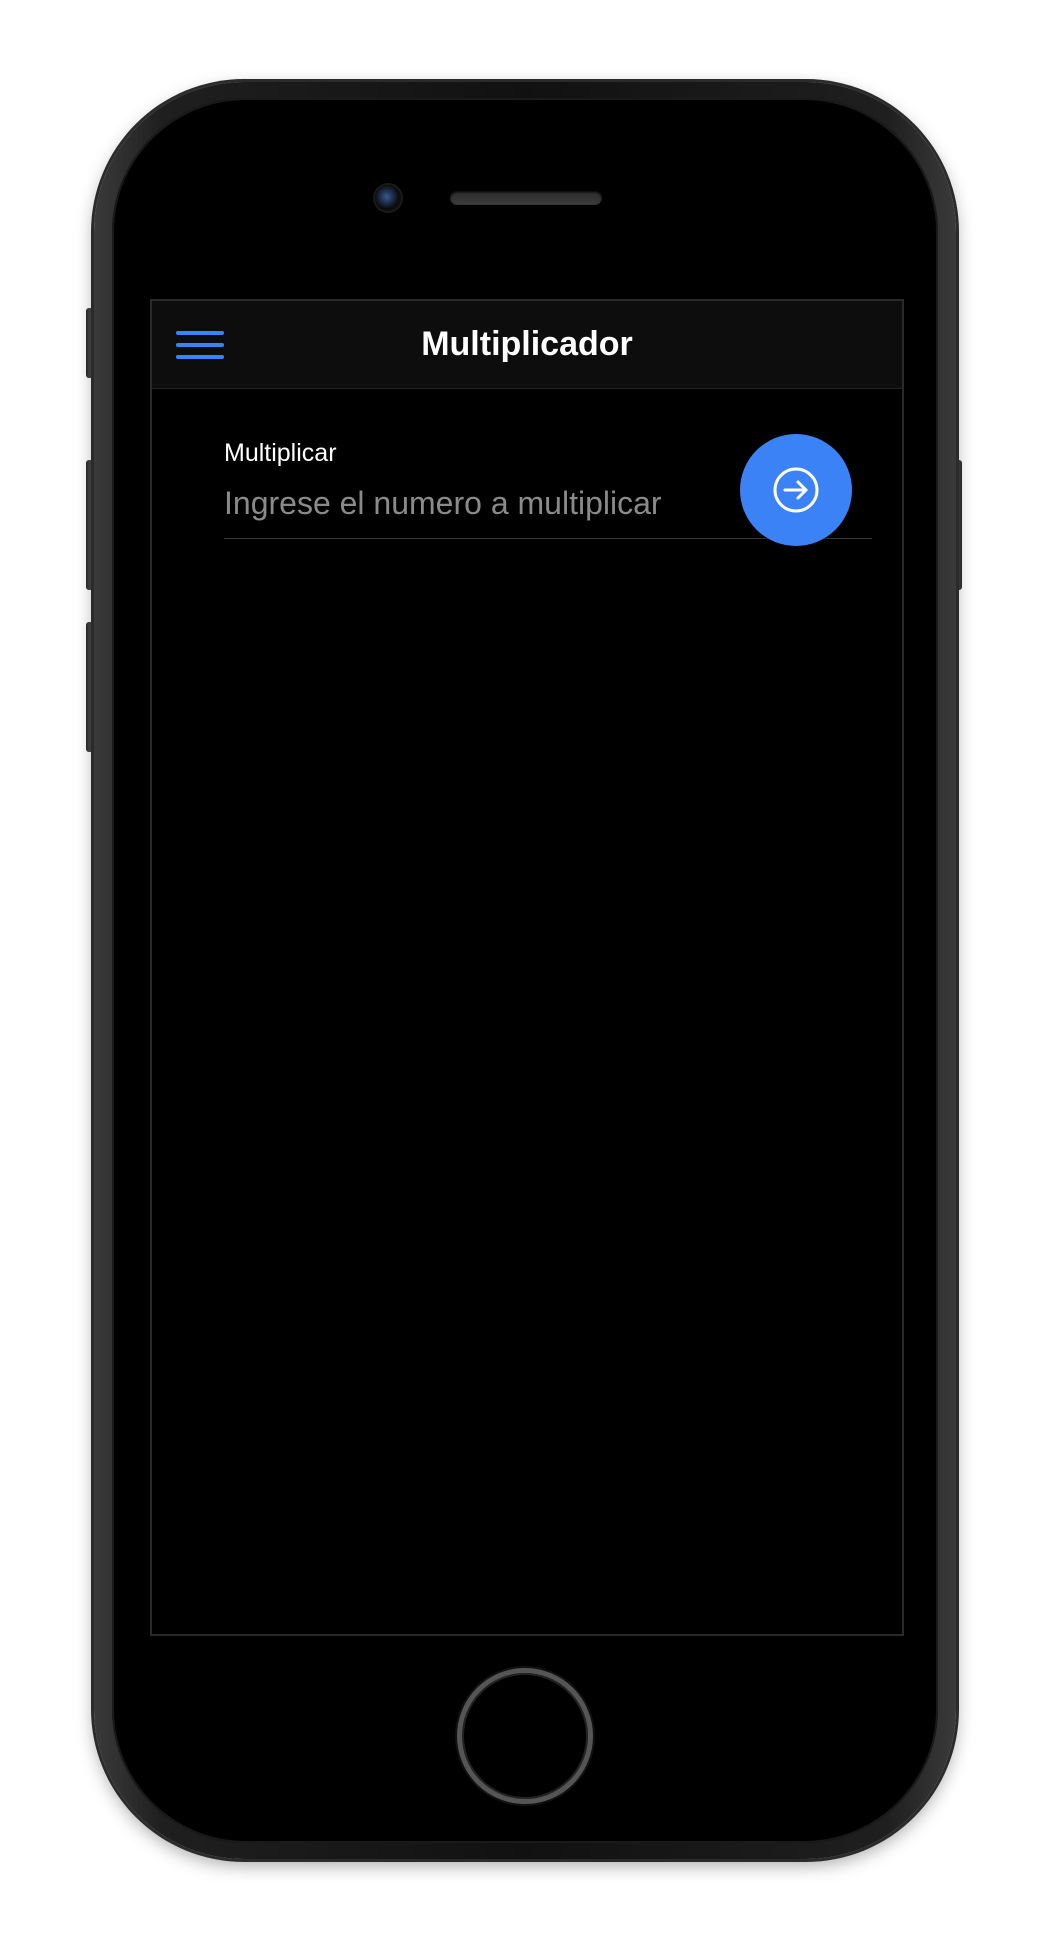 The image size is (1050, 1934). I want to click on app-header: Multiplicador, so click(527, 345).